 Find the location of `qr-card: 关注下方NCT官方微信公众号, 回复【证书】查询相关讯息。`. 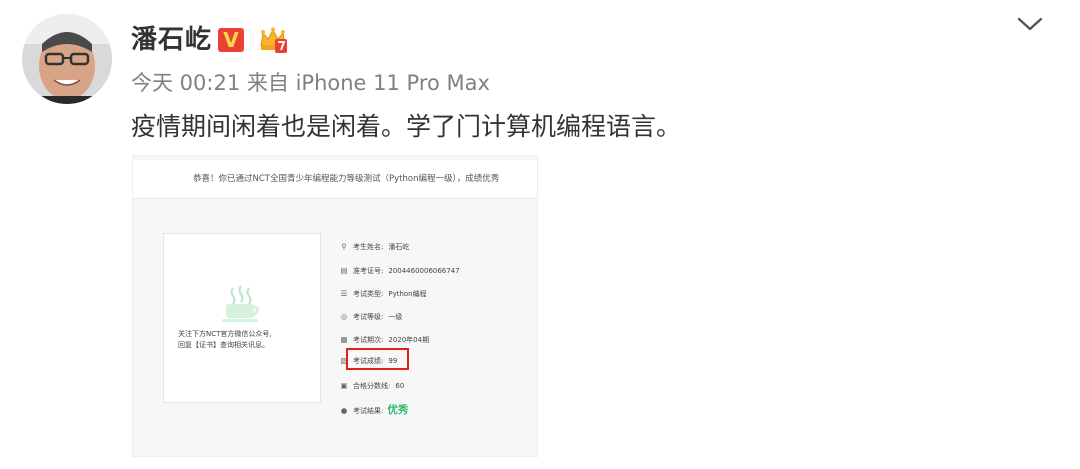

qr-card: 关注下方NCT官方微信公众号, 回复【证书】查询相关讯息。 is located at coordinates (242, 318).